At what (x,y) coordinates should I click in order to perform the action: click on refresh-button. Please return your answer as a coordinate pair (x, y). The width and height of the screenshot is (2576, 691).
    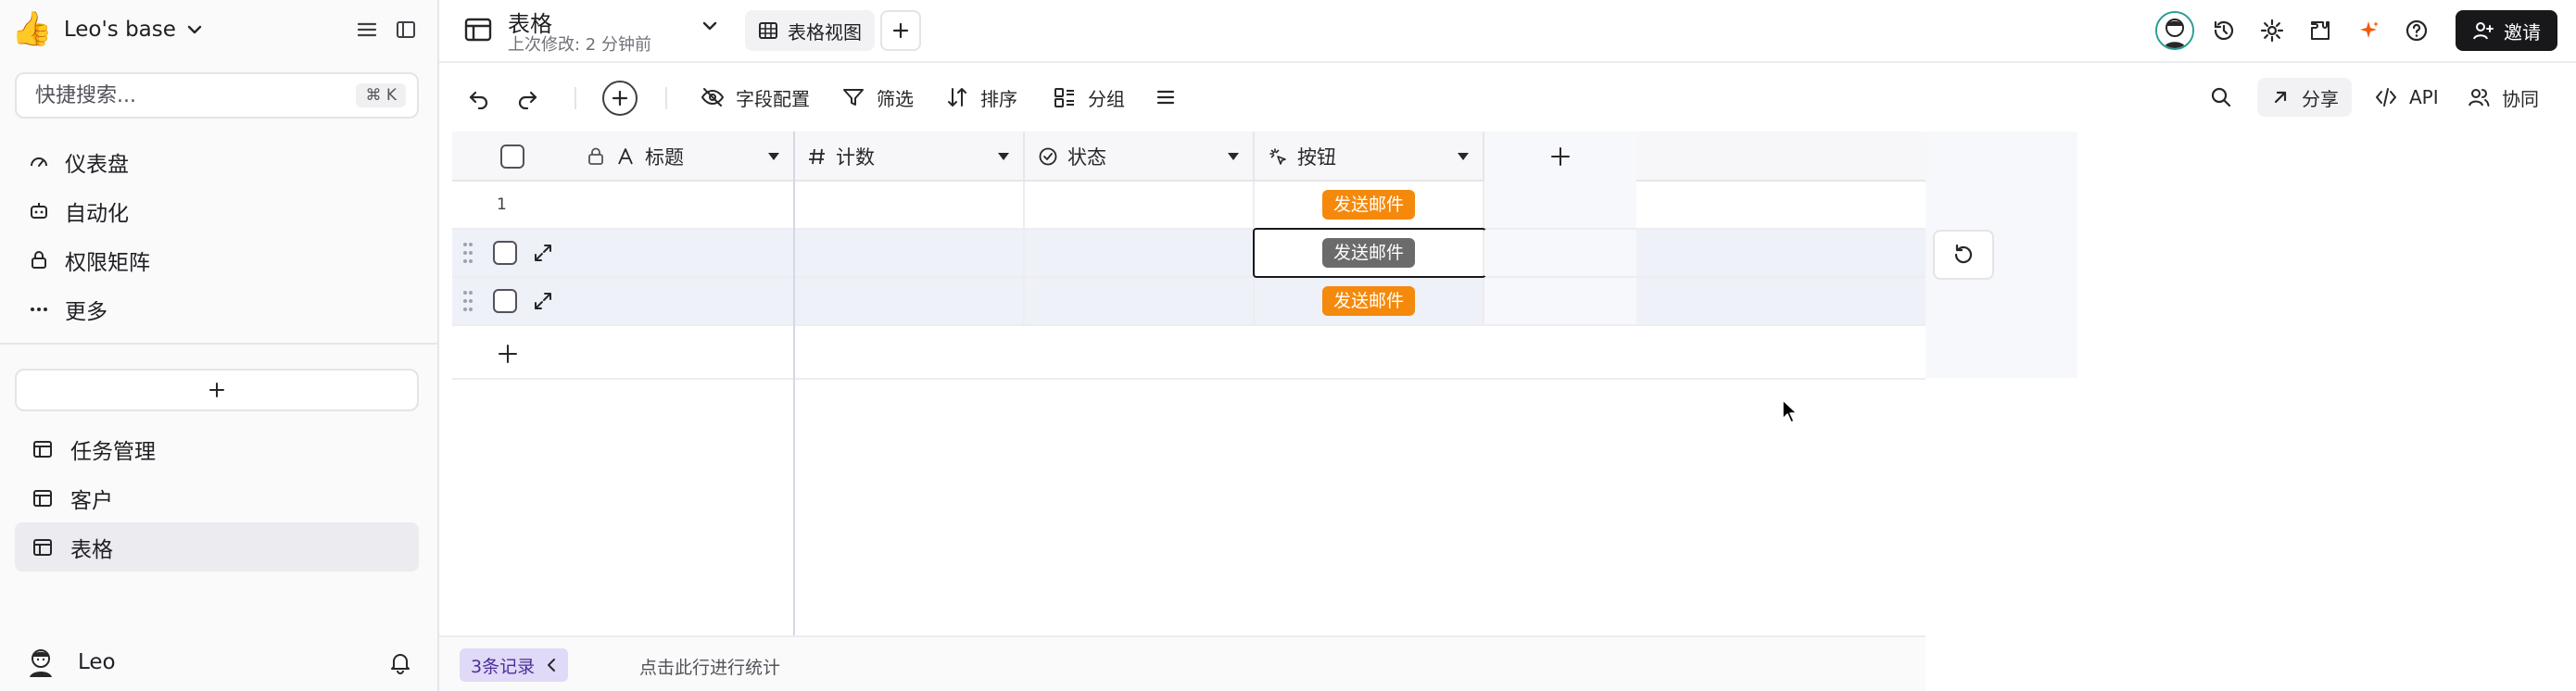
    Looking at the image, I should click on (1964, 255).